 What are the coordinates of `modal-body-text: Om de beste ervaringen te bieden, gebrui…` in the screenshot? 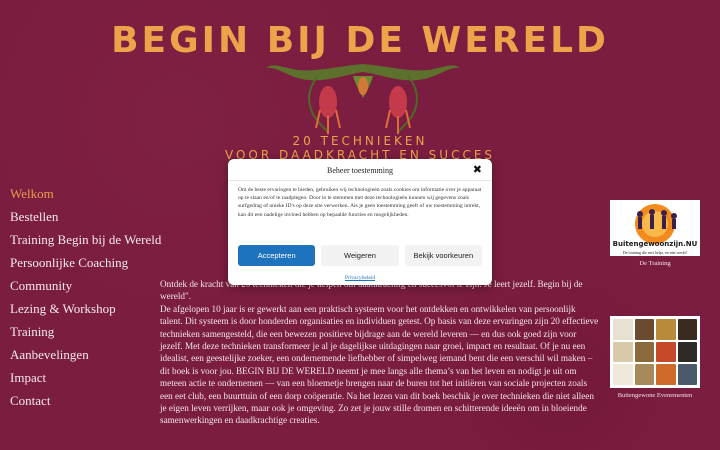 It's located at (360, 202).